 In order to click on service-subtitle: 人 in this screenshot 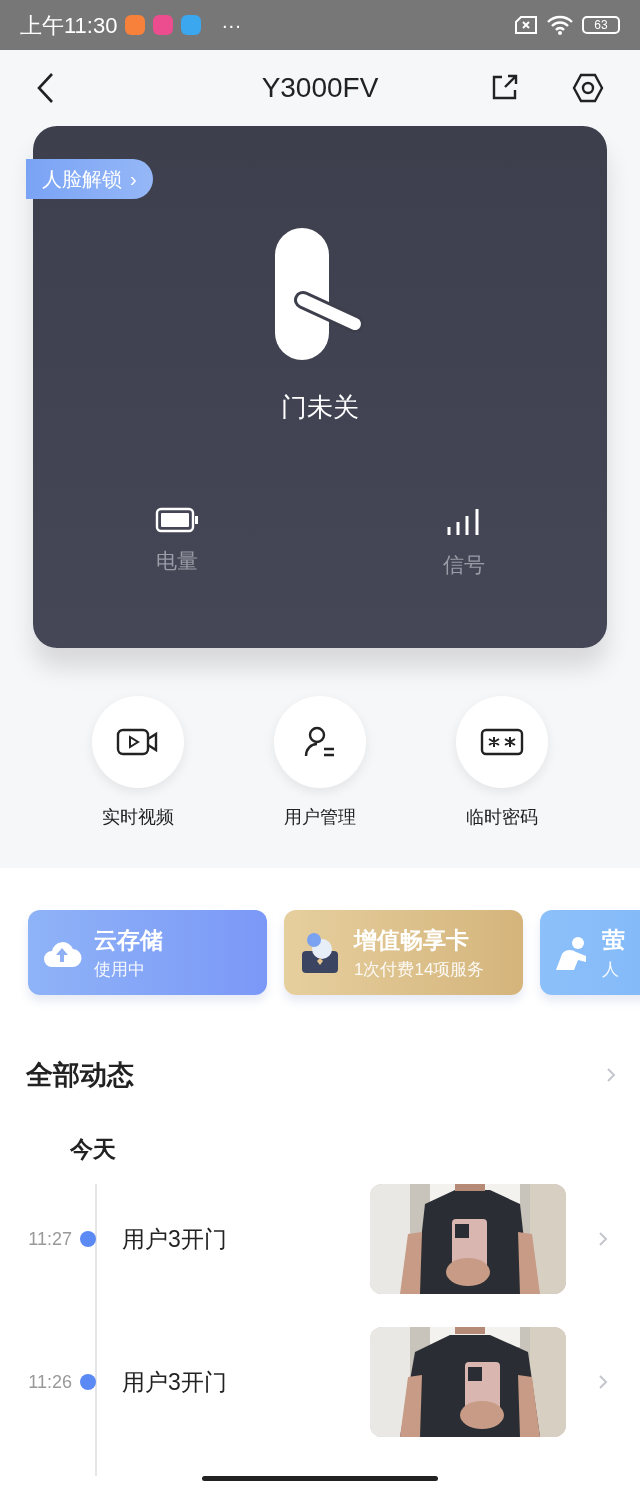, I will do `click(611, 970)`.